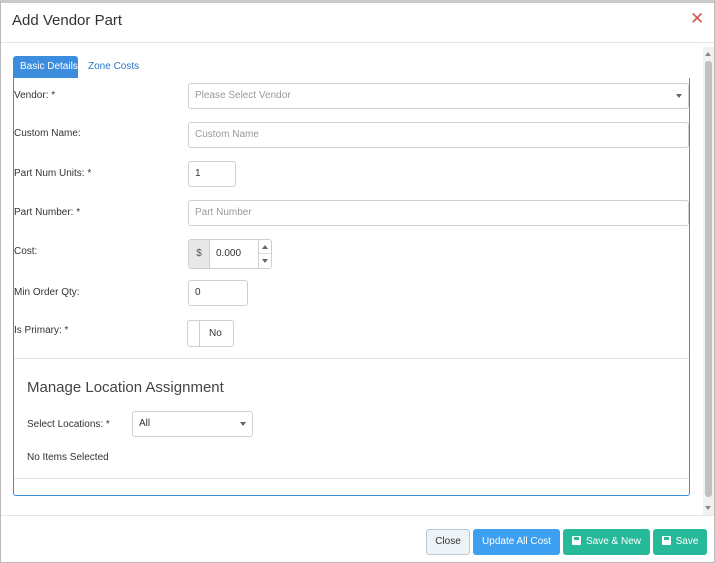  Describe the element at coordinates (113, 67) in the screenshot. I see `tab-zone-costs: Zone Costs` at that location.